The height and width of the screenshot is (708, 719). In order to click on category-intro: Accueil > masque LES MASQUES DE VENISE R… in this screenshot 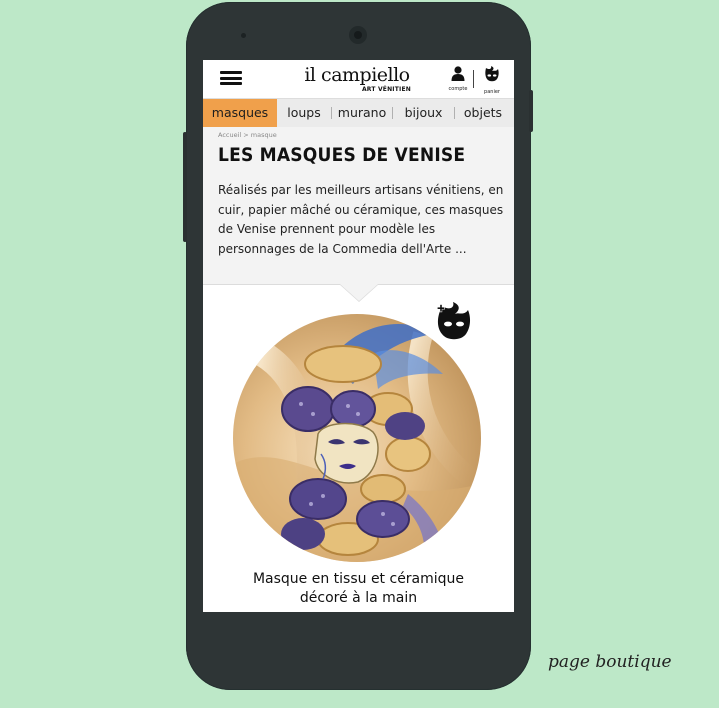, I will do `click(358, 206)`.